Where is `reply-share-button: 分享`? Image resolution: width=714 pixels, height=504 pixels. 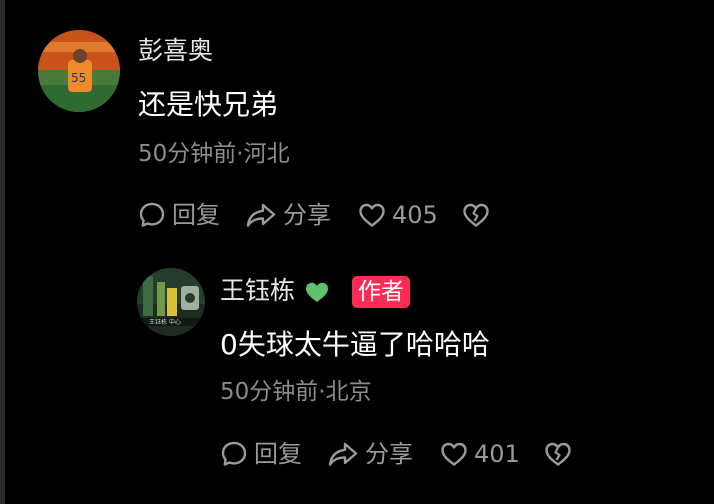
reply-share-button: 分享 is located at coordinates (370, 454).